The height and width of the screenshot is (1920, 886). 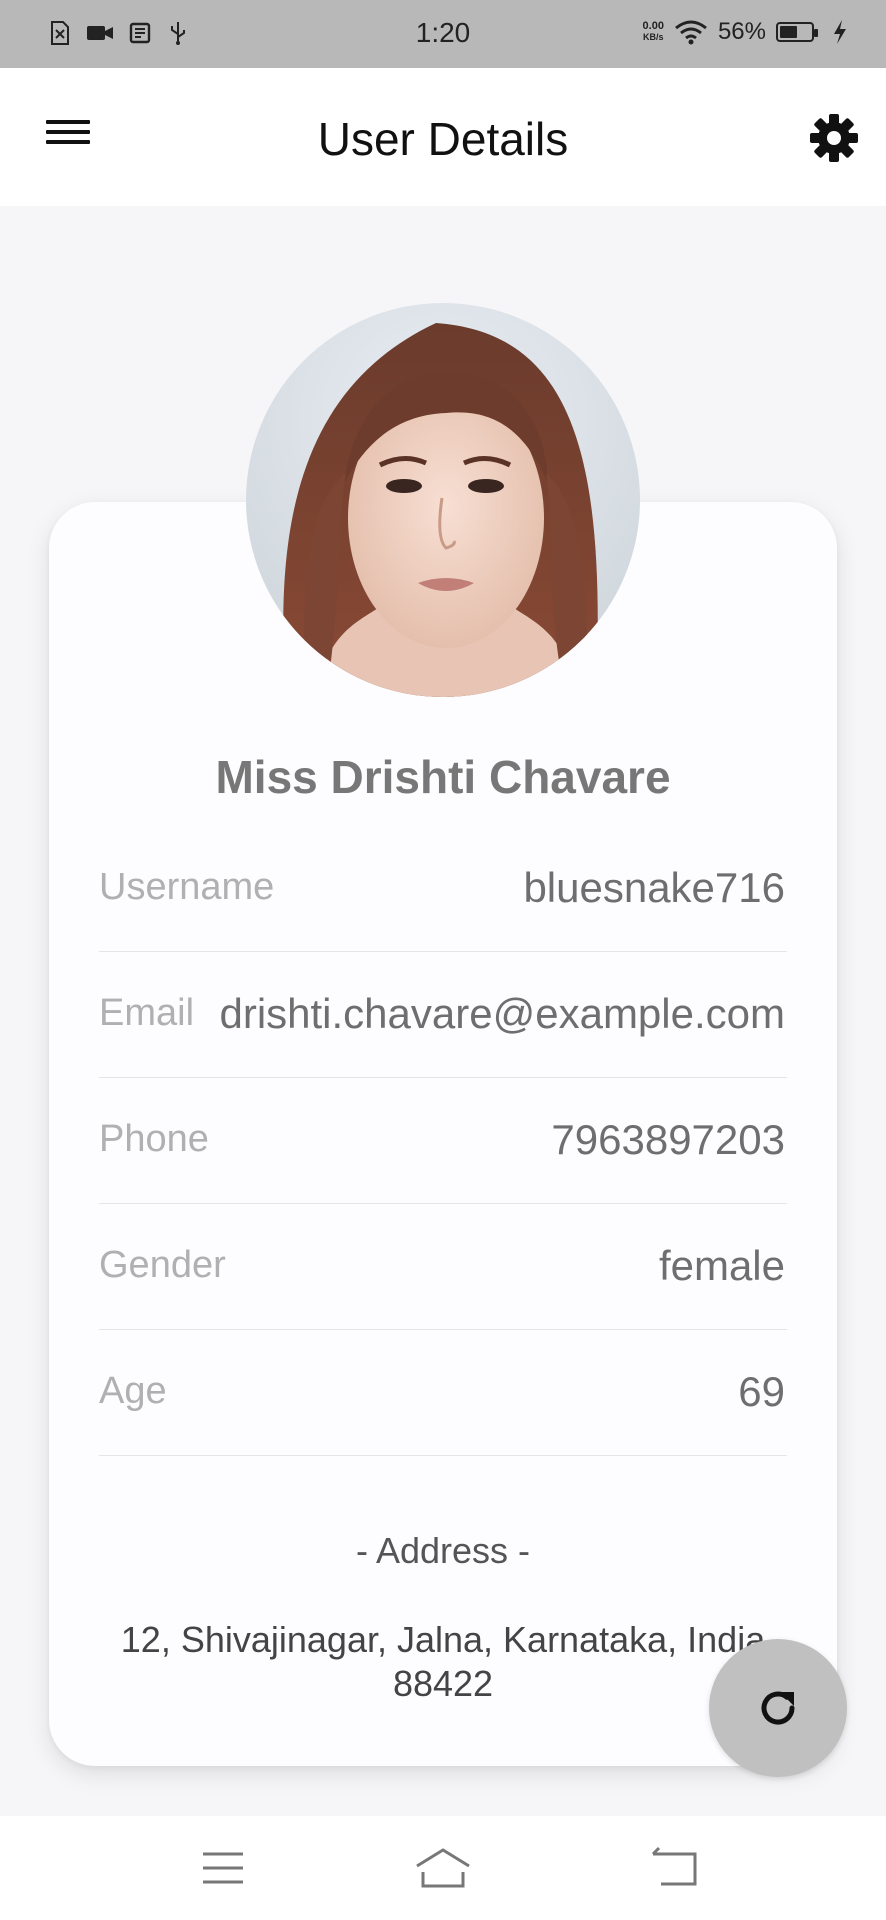 I want to click on avatar, so click(x=443, y=500).